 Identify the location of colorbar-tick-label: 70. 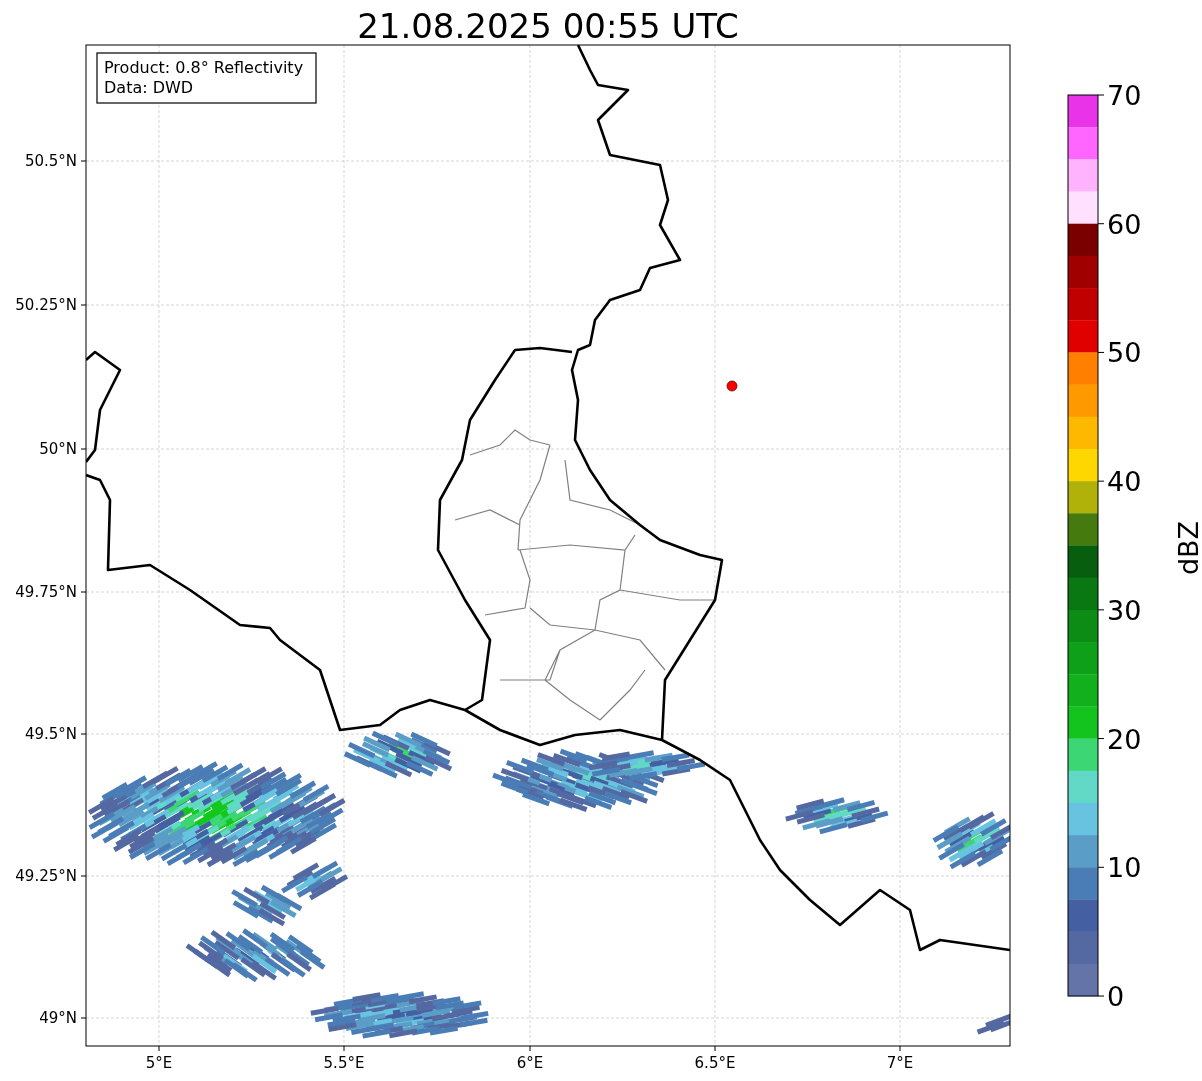
(1124, 95).